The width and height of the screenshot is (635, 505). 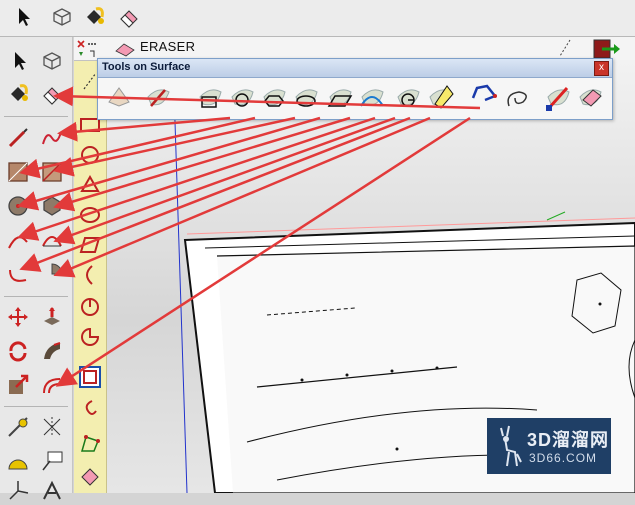 What do you see at coordinates (158, 97) in the screenshot?
I see `line-tool-icon` at bounding box center [158, 97].